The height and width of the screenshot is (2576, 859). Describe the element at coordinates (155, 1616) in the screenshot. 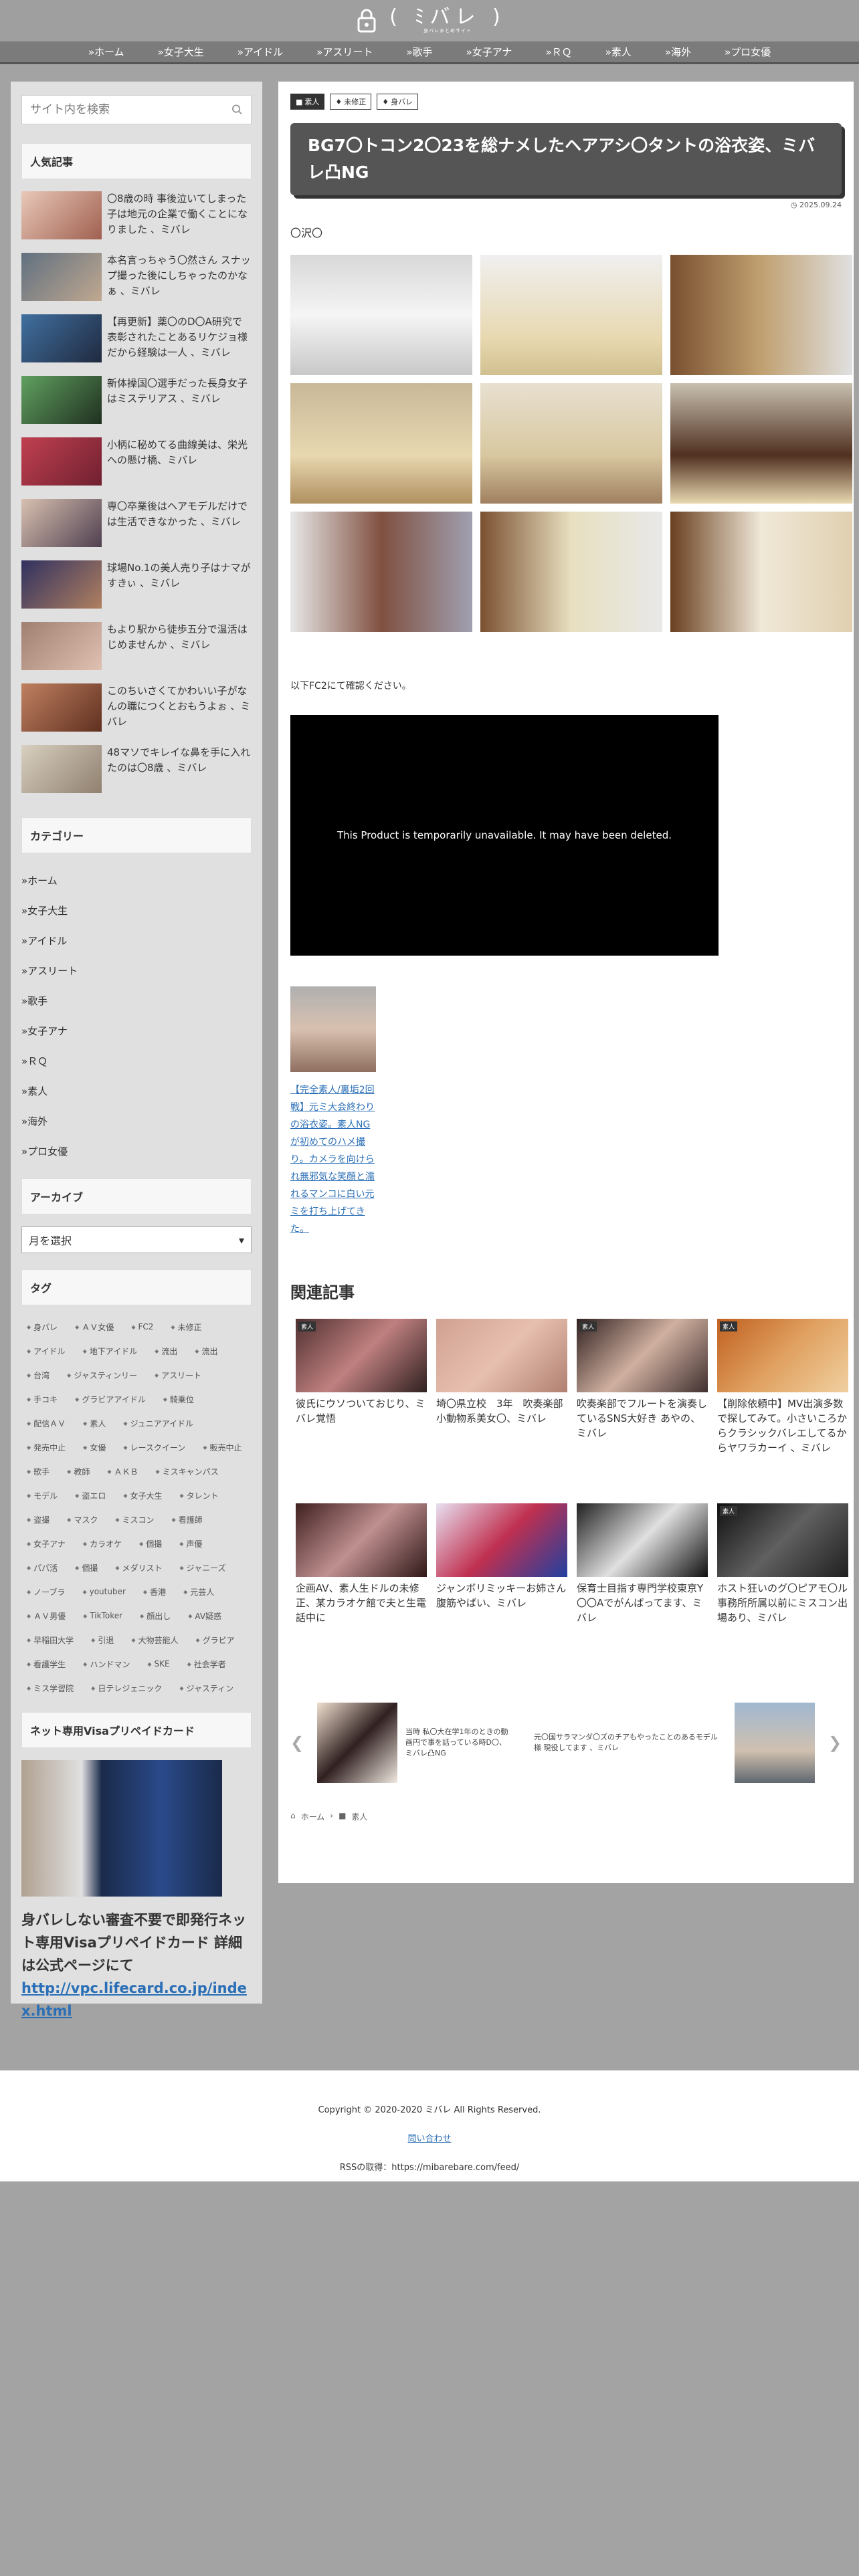

I see `tag-link: 顔出し` at that location.